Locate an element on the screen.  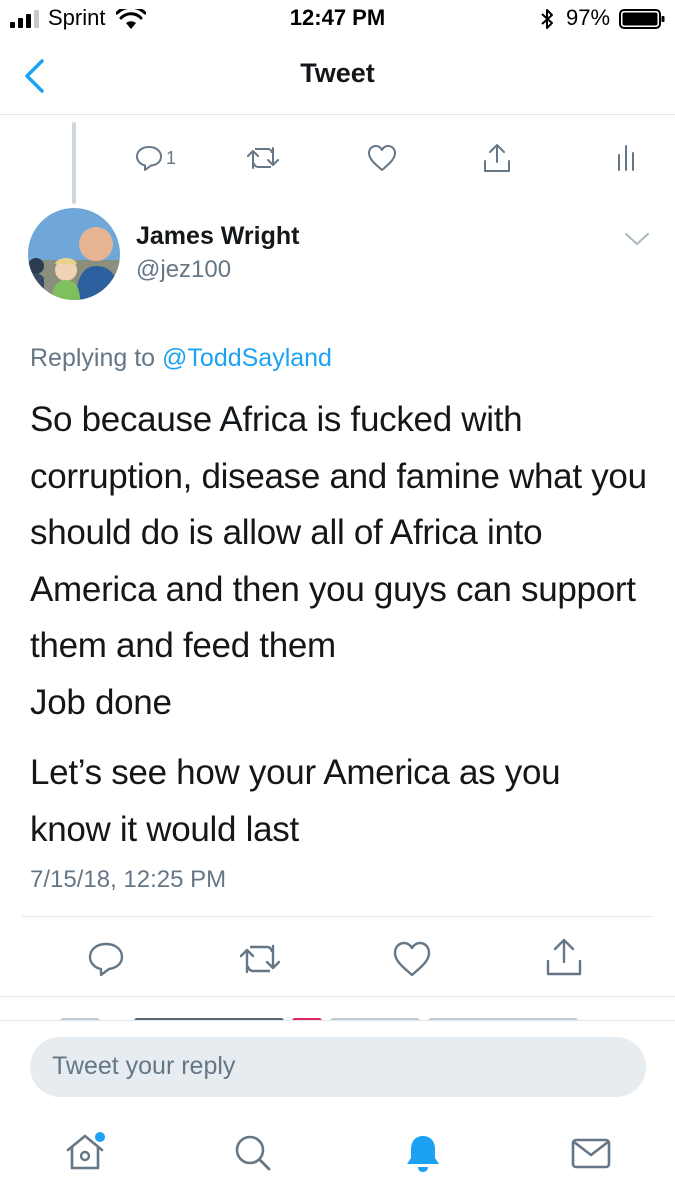
page-title: Tweet is located at coordinates (337, 73).